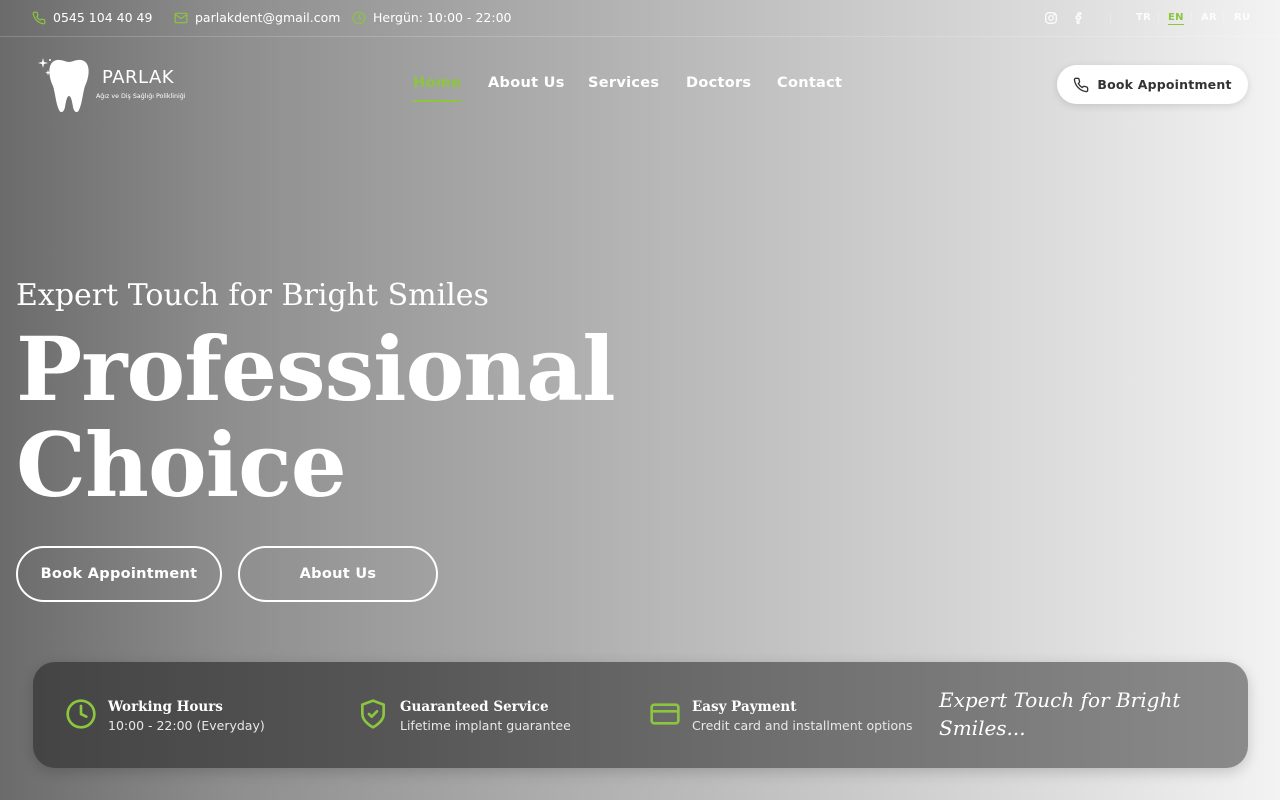 This screenshot has width=1280, height=800. Describe the element at coordinates (1242, 17) in the screenshot. I see `lang-ru: RU` at that location.